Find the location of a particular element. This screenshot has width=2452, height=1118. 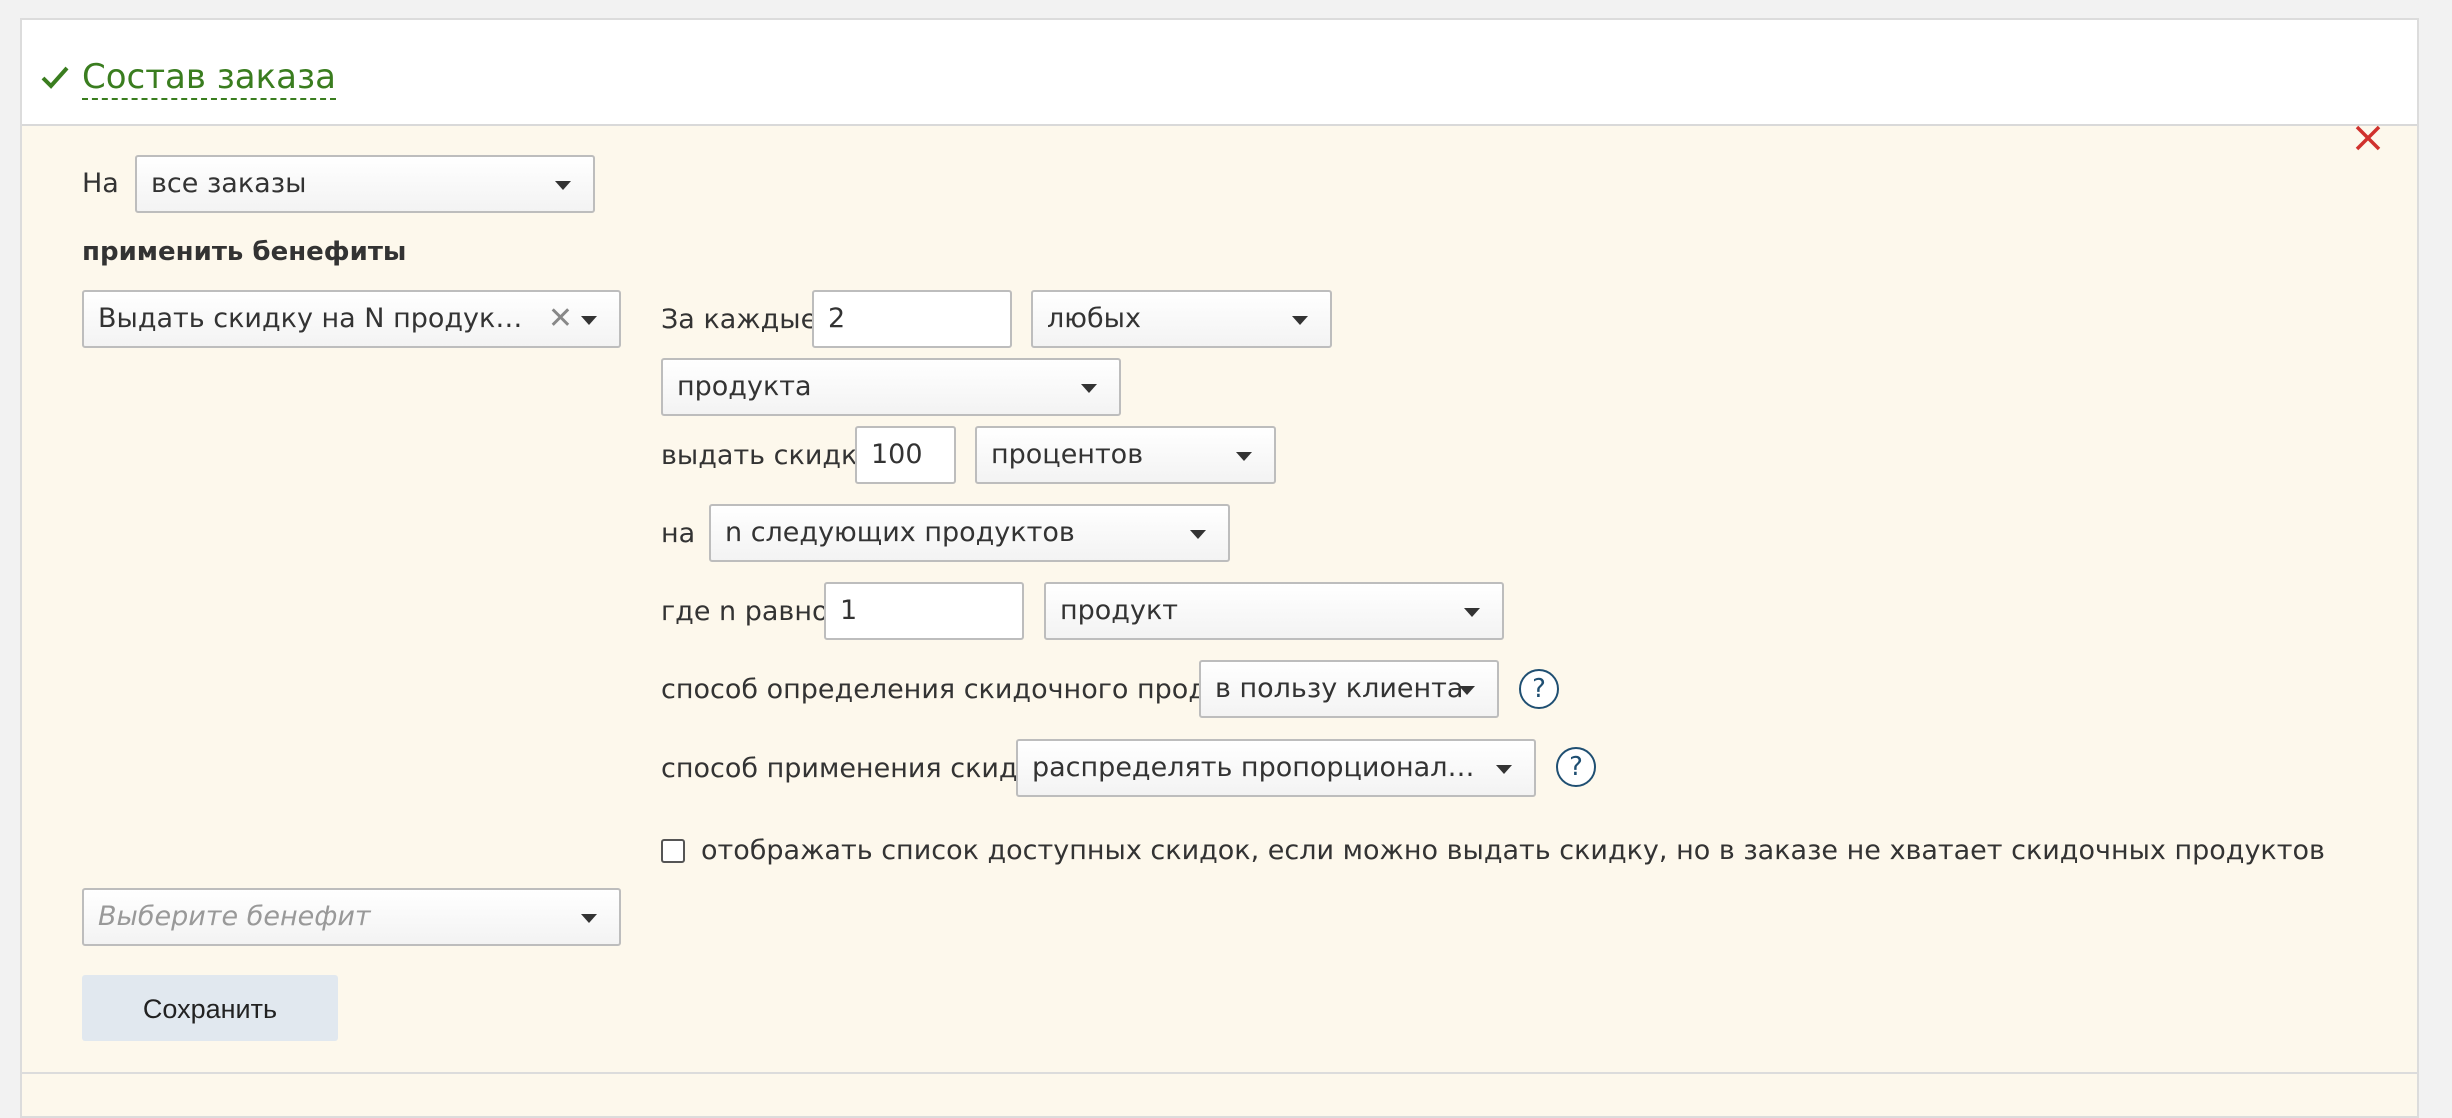

benefits-heading: применить бенефиты is located at coordinates (244, 252).